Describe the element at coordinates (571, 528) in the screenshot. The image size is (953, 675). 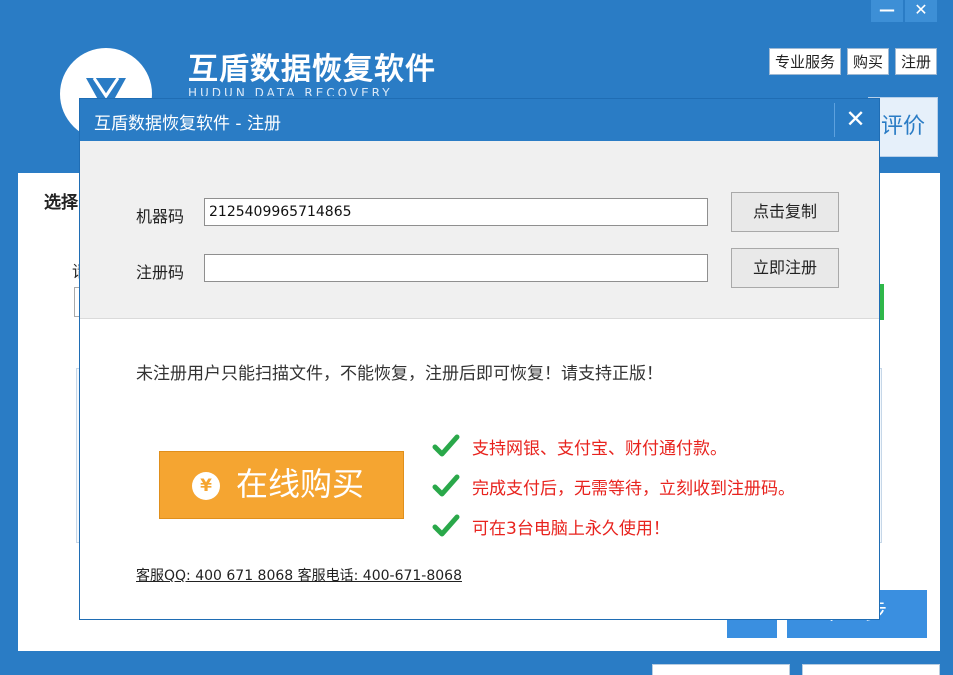
I see `feature-text: 可在3台电脑上永久使用！` at that location.